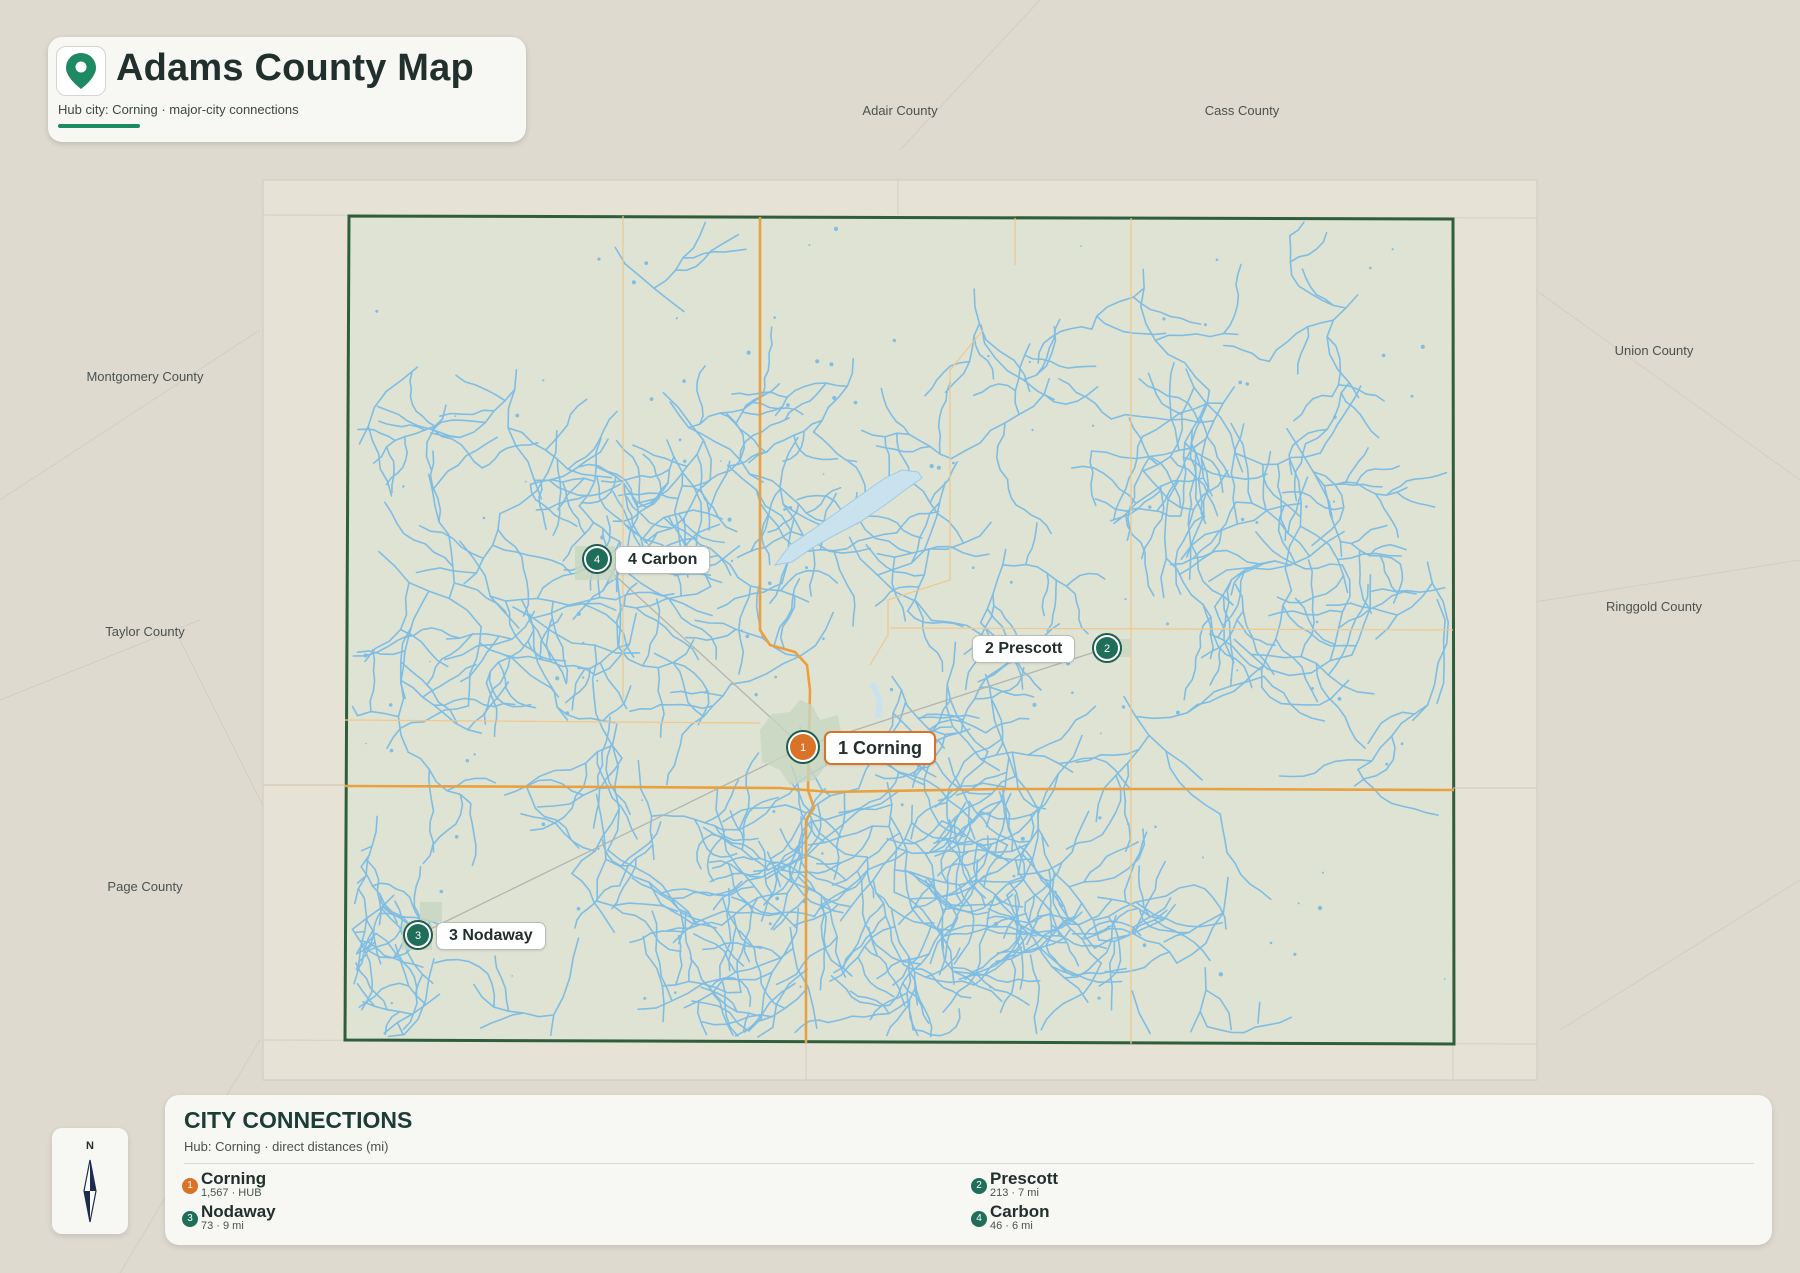 The width and height of the screenshot is (1800, 1273). What do you see at coordinates (1271, 1220) in the screenshot?
I see `legend-item-carbon: 4 Carbon 46 · 6 mi` at bounding box center [1271, 1220].